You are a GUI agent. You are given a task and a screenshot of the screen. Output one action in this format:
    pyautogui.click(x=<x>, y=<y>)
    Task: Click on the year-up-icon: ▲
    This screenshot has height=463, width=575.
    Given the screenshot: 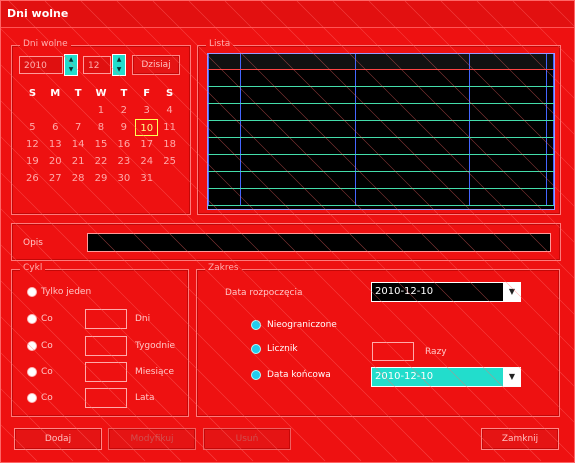 What is the action you would take?
    pyautogui.click(x=71, y=60)
    